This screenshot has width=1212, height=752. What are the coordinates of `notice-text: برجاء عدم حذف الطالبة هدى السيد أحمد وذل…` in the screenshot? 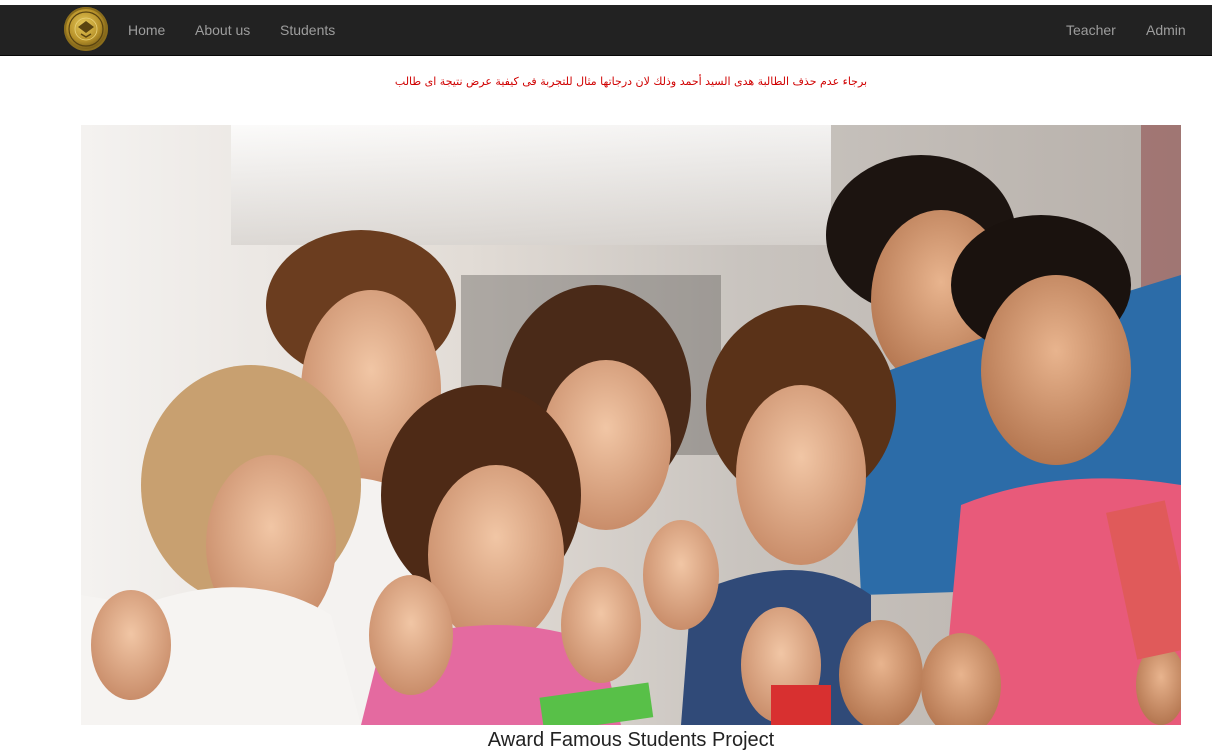 It's located at (631, 81).